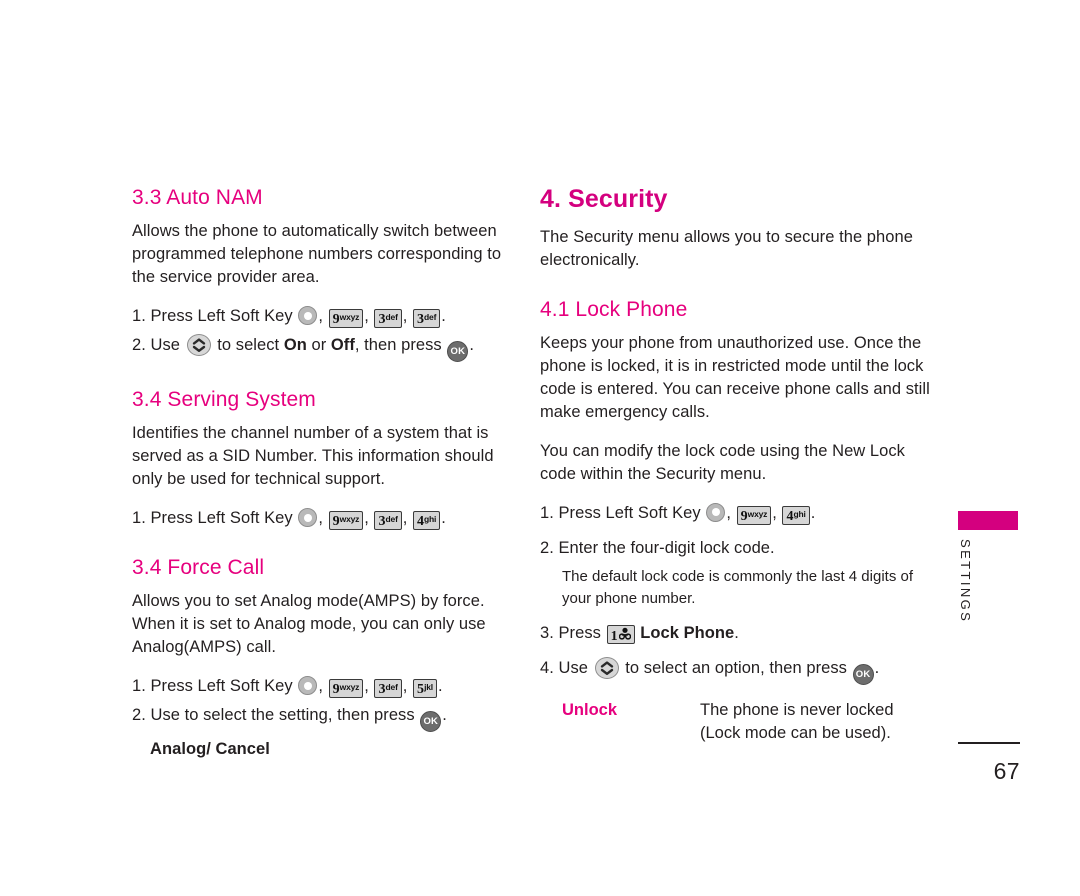  I want to click on option-description-line-2: (Lock mode can be used)., so click(795, 732).